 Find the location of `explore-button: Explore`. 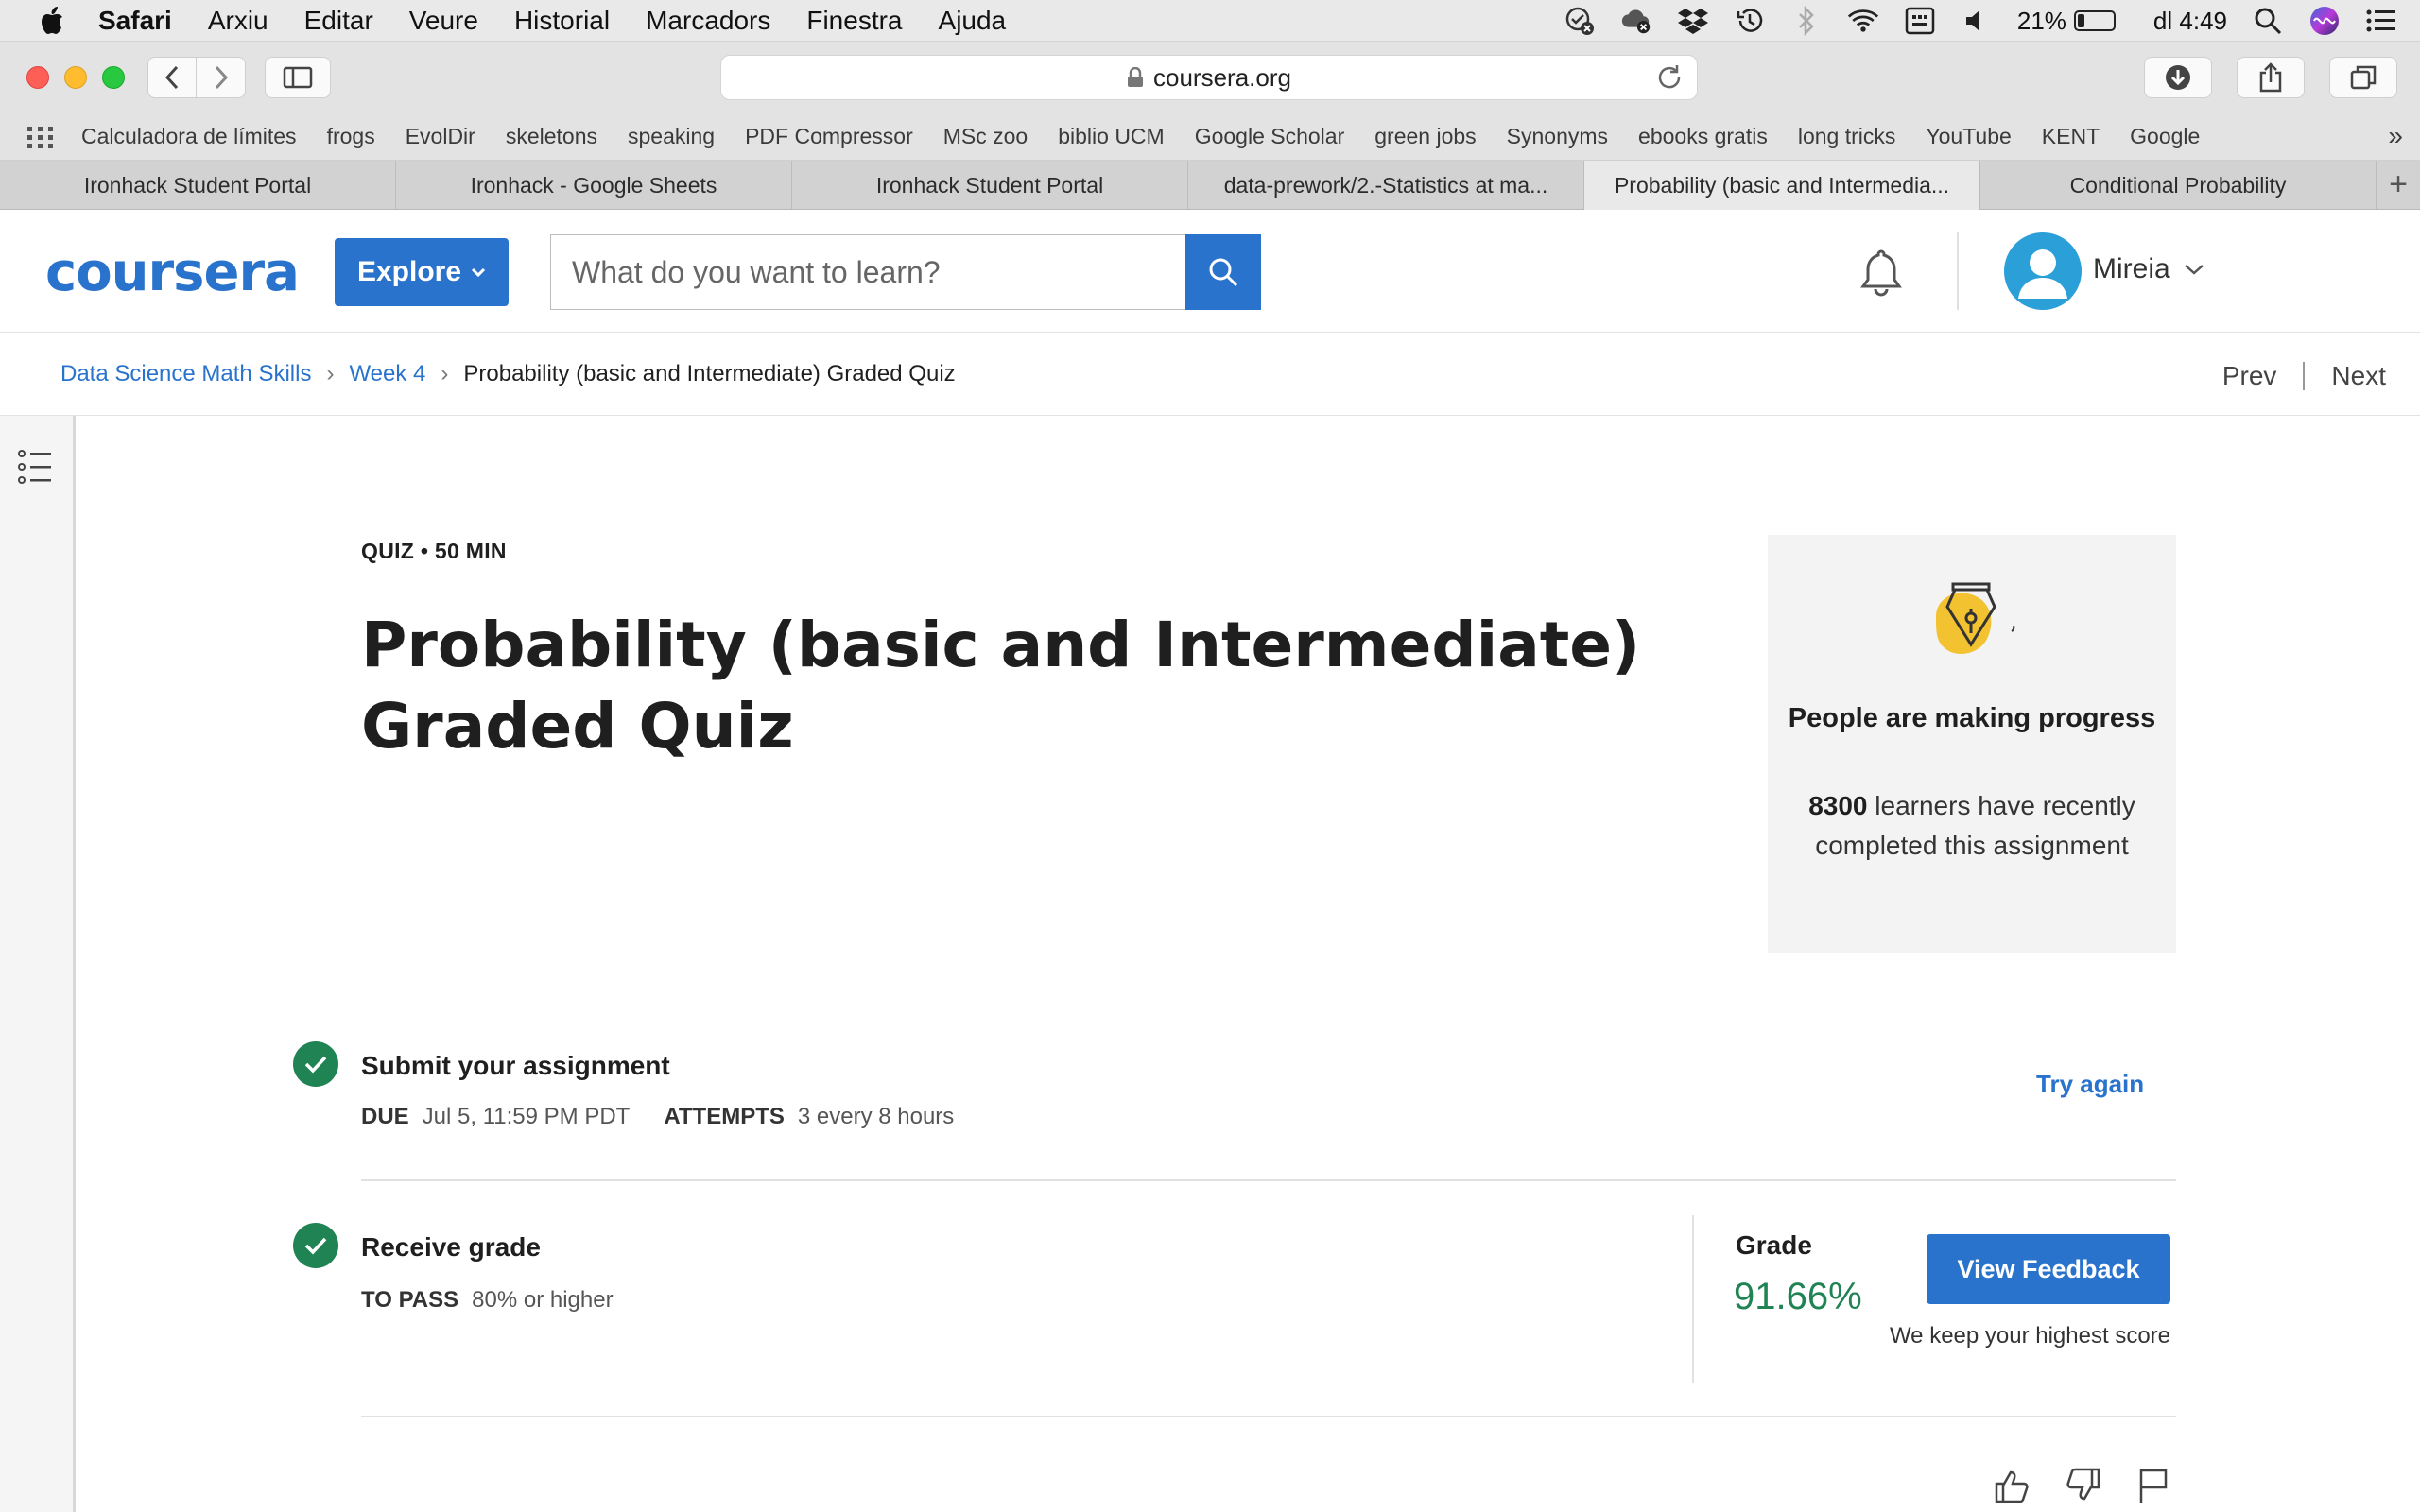

explore-button: Explore is located at coordinates (422, 272).